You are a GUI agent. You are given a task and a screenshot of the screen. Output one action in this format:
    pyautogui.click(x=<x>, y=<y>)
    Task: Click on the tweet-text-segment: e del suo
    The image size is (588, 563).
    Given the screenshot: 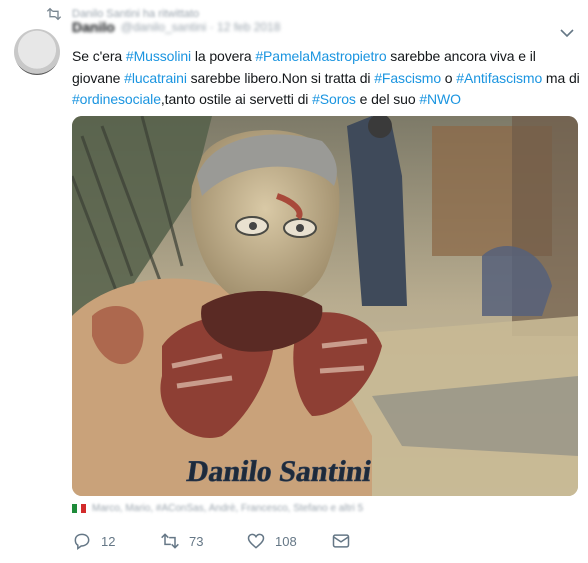 What is the action you would take?
    pyautogui.click(x=387, y=99)
    